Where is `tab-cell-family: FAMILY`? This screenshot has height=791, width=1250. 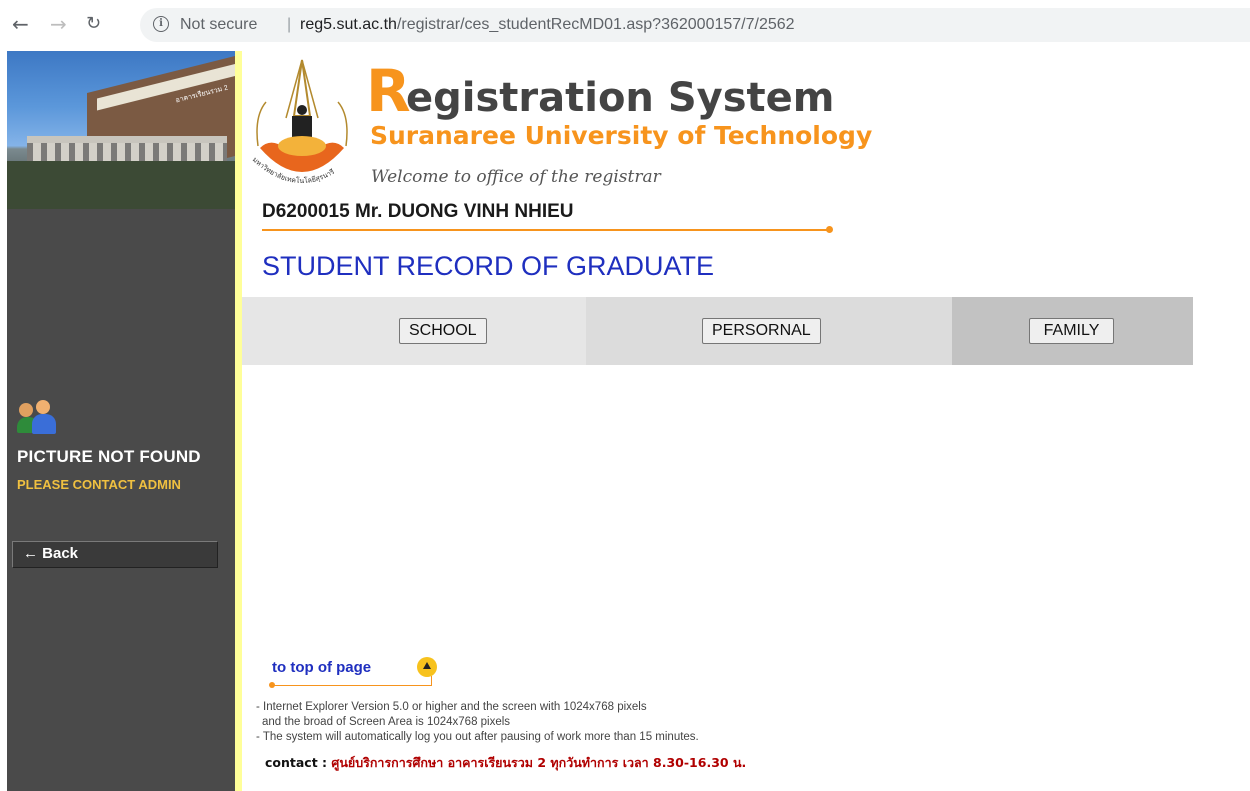
tab-cell-family: FAMILY is located at coordinates (1072, 331).